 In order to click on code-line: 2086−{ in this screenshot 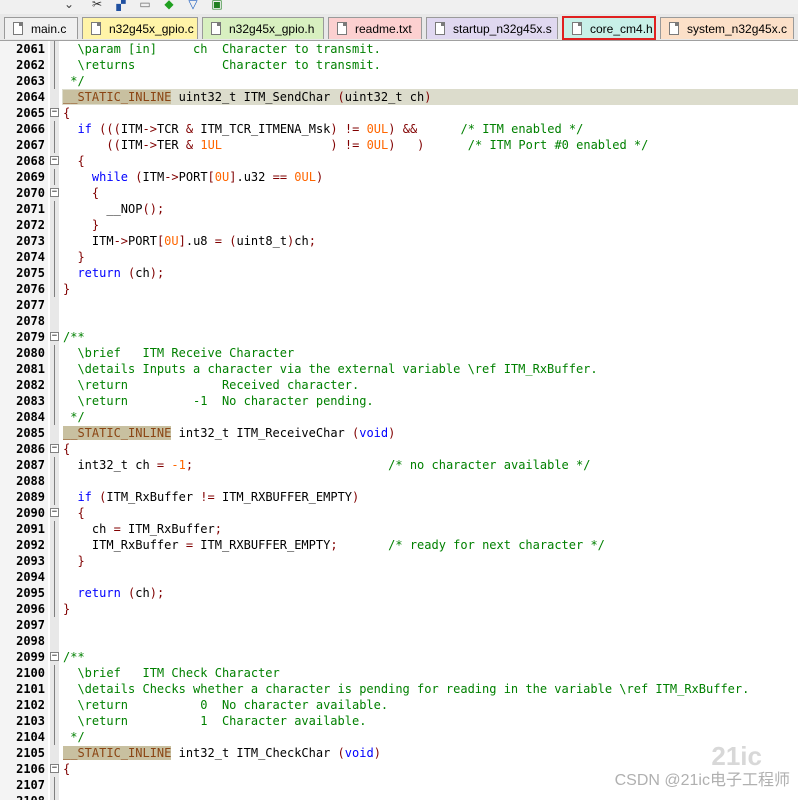, I will do `click(399, 449)`.